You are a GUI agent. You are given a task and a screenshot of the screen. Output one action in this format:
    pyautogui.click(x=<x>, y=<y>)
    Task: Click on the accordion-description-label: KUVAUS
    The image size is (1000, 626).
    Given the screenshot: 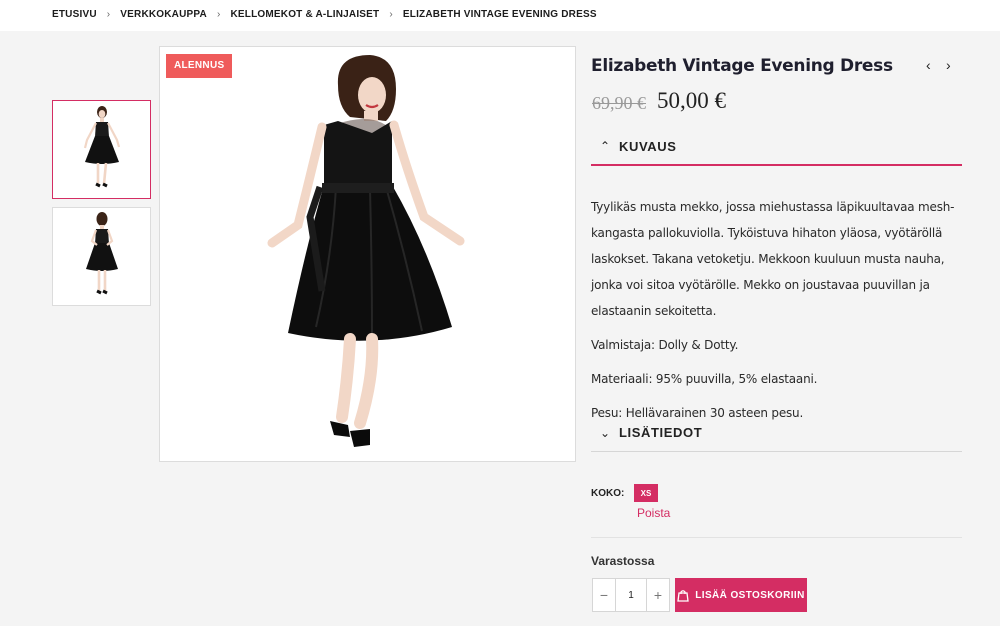 What is the action you would take?
    pyautogui.click(x=648, y=146)
    